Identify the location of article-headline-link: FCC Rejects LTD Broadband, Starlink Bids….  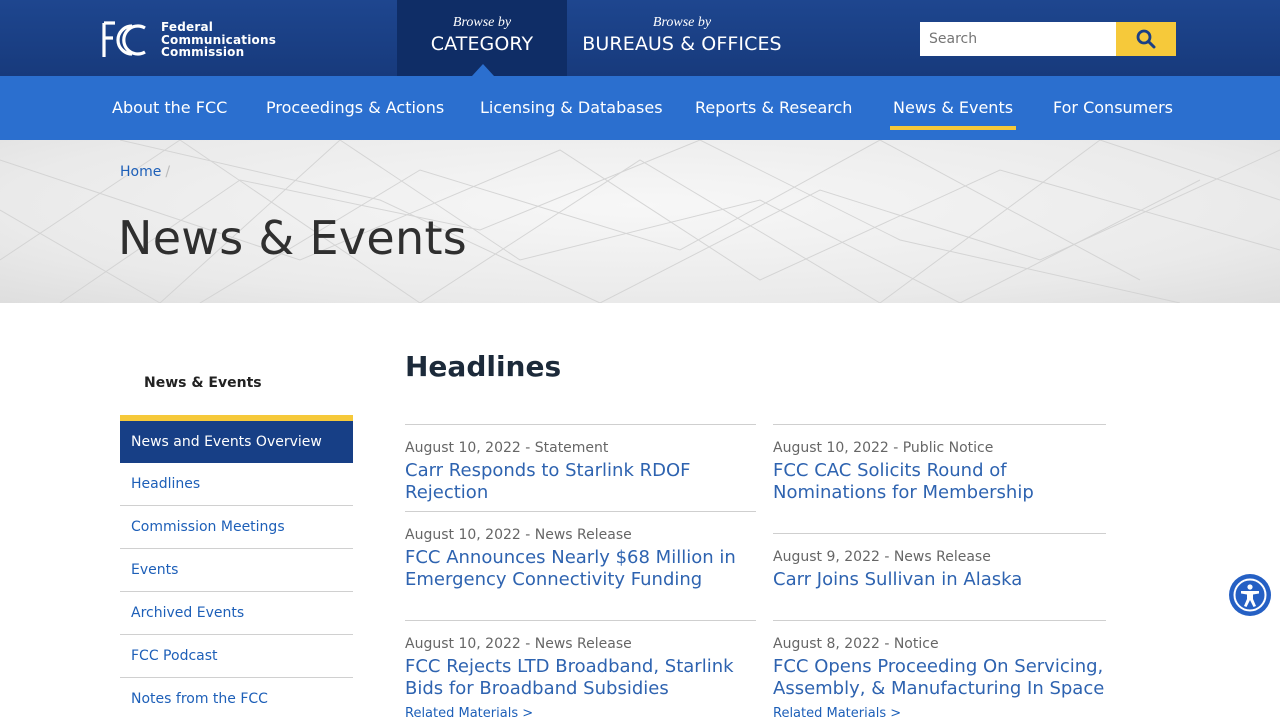
(580, 678).